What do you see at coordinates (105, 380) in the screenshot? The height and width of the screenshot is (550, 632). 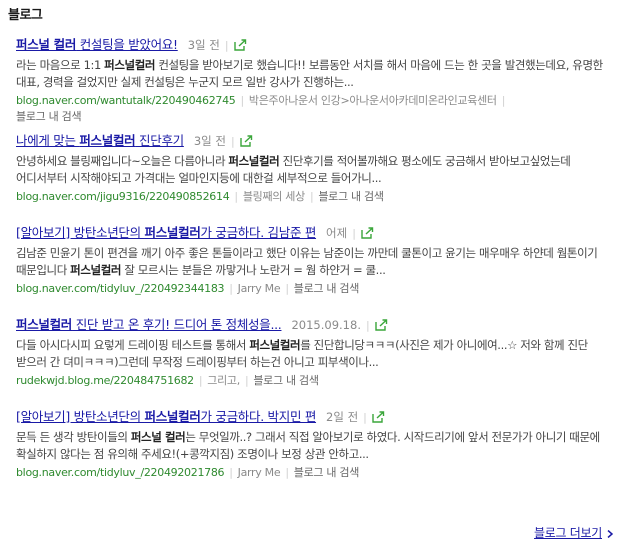 I see `result-url: rudekwjd.blog.me/220484751682` at bounding box center [105, 380].